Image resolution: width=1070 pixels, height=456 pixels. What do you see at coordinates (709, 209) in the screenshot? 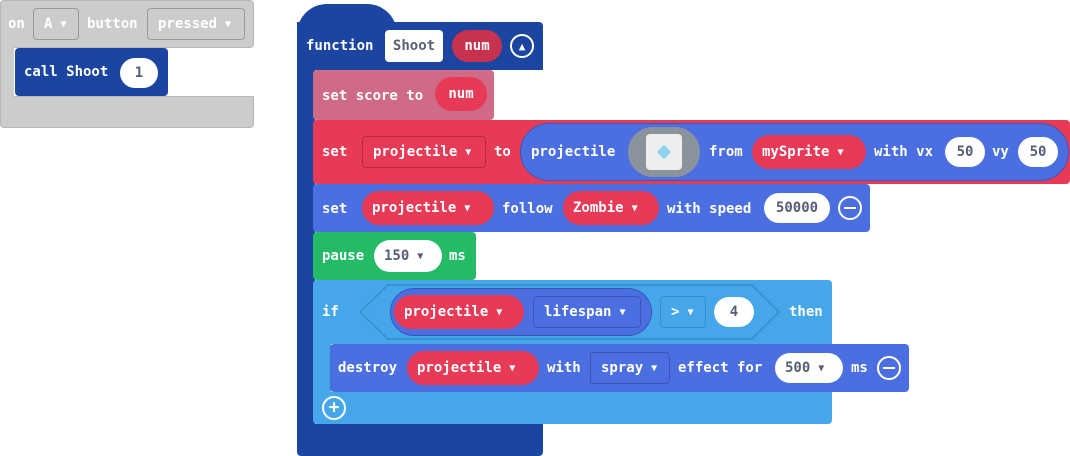
I see `speed-label: with speed` at bounding box center [709, 209].